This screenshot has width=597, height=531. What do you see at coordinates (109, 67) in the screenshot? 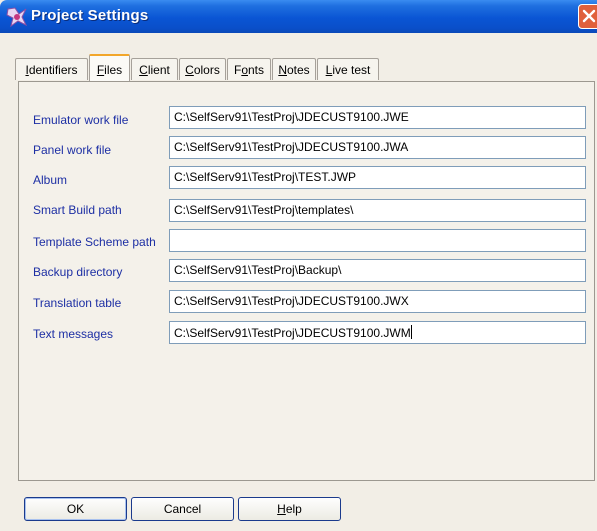
I see `tab-files: Files` at bounding box center [109, 67].